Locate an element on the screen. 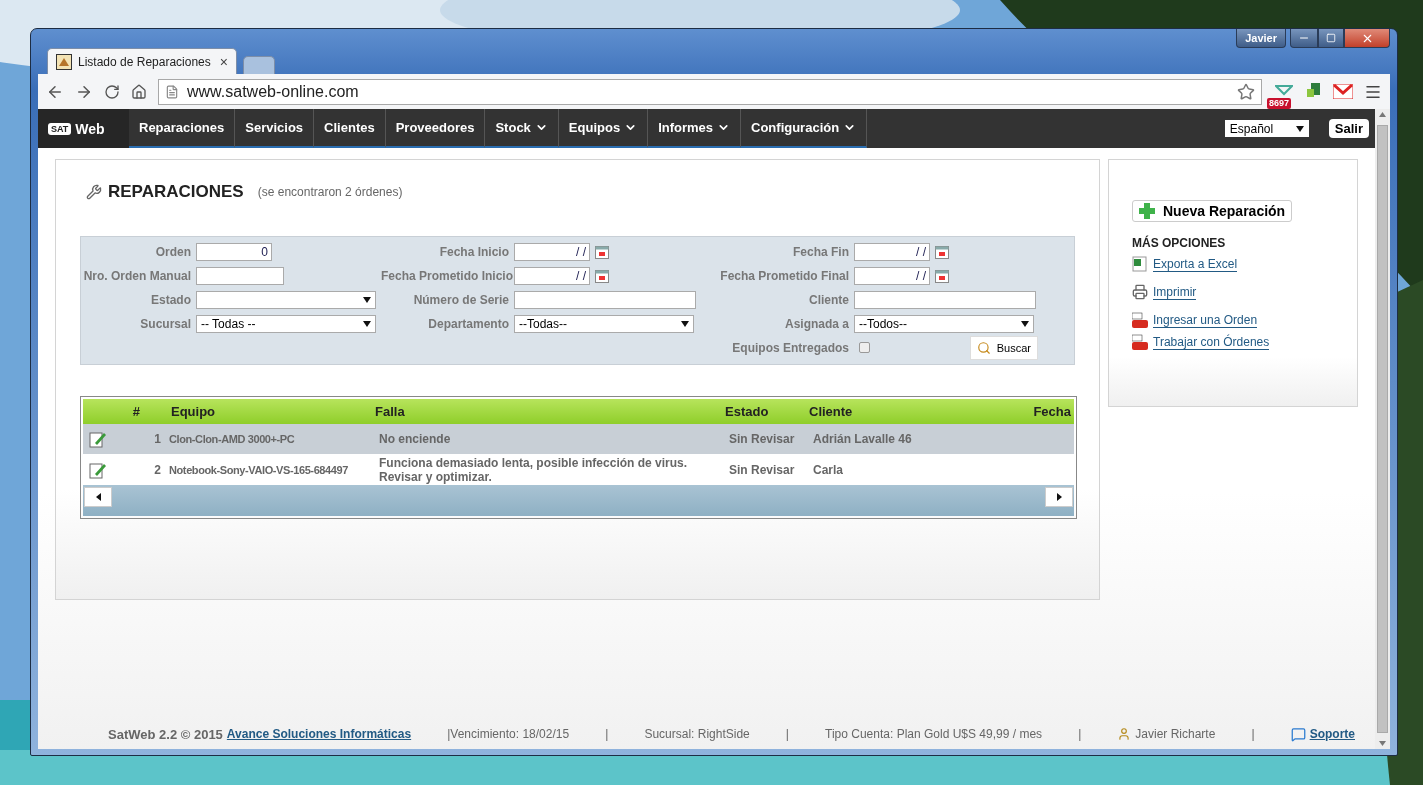 This screenshot has width=1423, height=785. column-header: Cliente is located at coordinates (831, 411).